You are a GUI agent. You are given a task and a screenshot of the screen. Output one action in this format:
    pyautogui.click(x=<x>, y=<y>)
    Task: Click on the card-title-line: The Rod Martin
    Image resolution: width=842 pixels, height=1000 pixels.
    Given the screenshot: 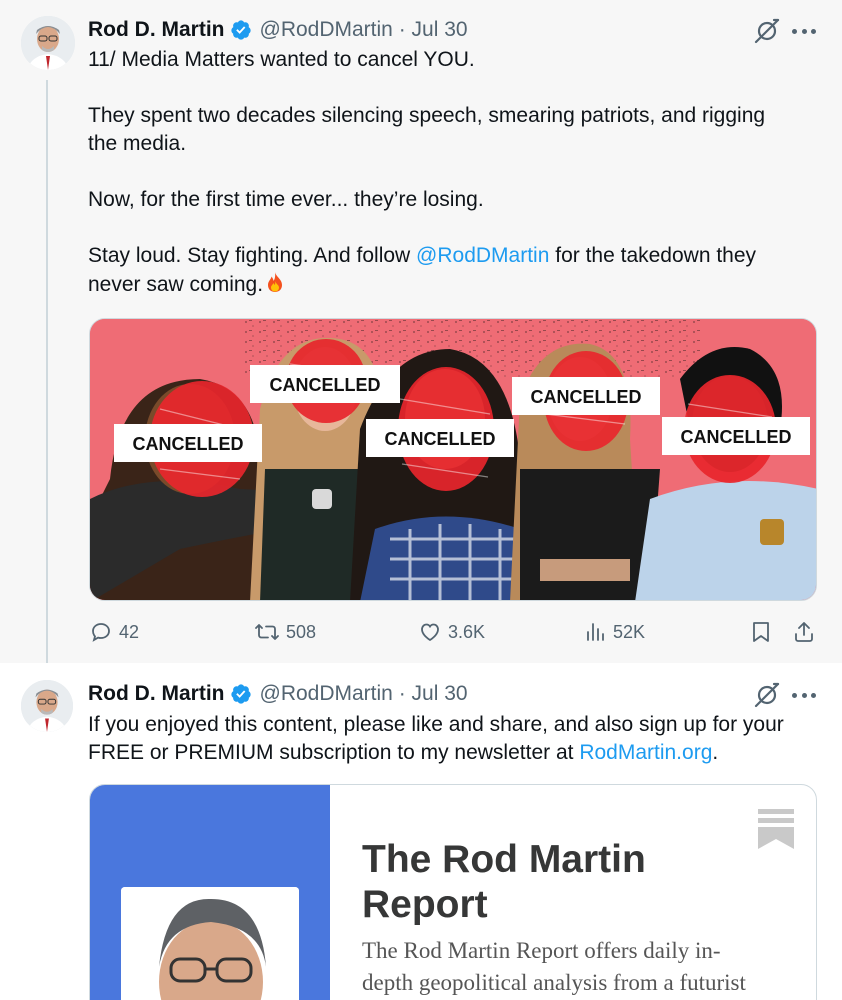 What is the action you would take?
    pyautogui.click(x=504, y=859)
    